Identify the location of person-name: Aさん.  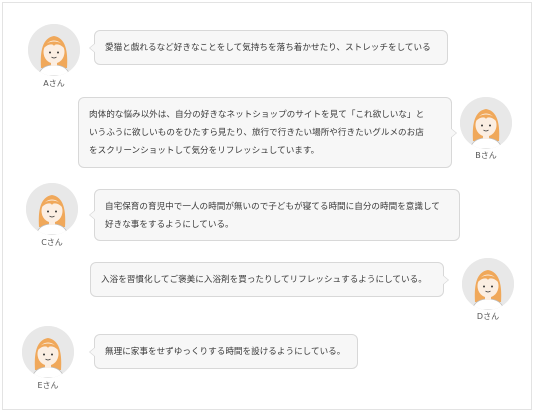
(54, 83).